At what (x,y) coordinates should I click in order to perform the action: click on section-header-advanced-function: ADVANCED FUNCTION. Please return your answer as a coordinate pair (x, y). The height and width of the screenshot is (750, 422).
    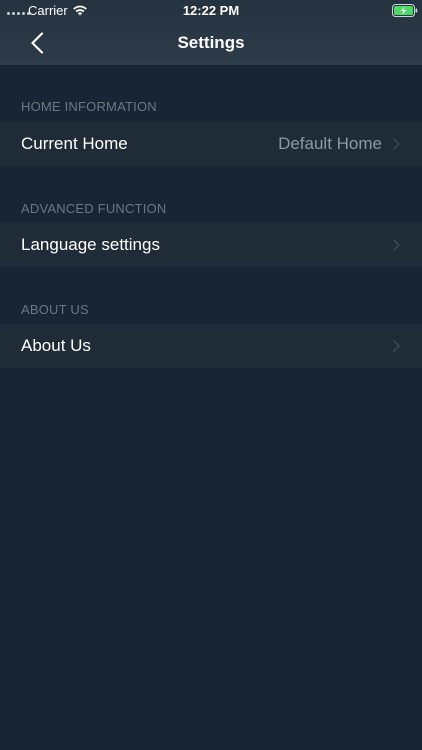
    Looking at the image, I should click on (94, 208).